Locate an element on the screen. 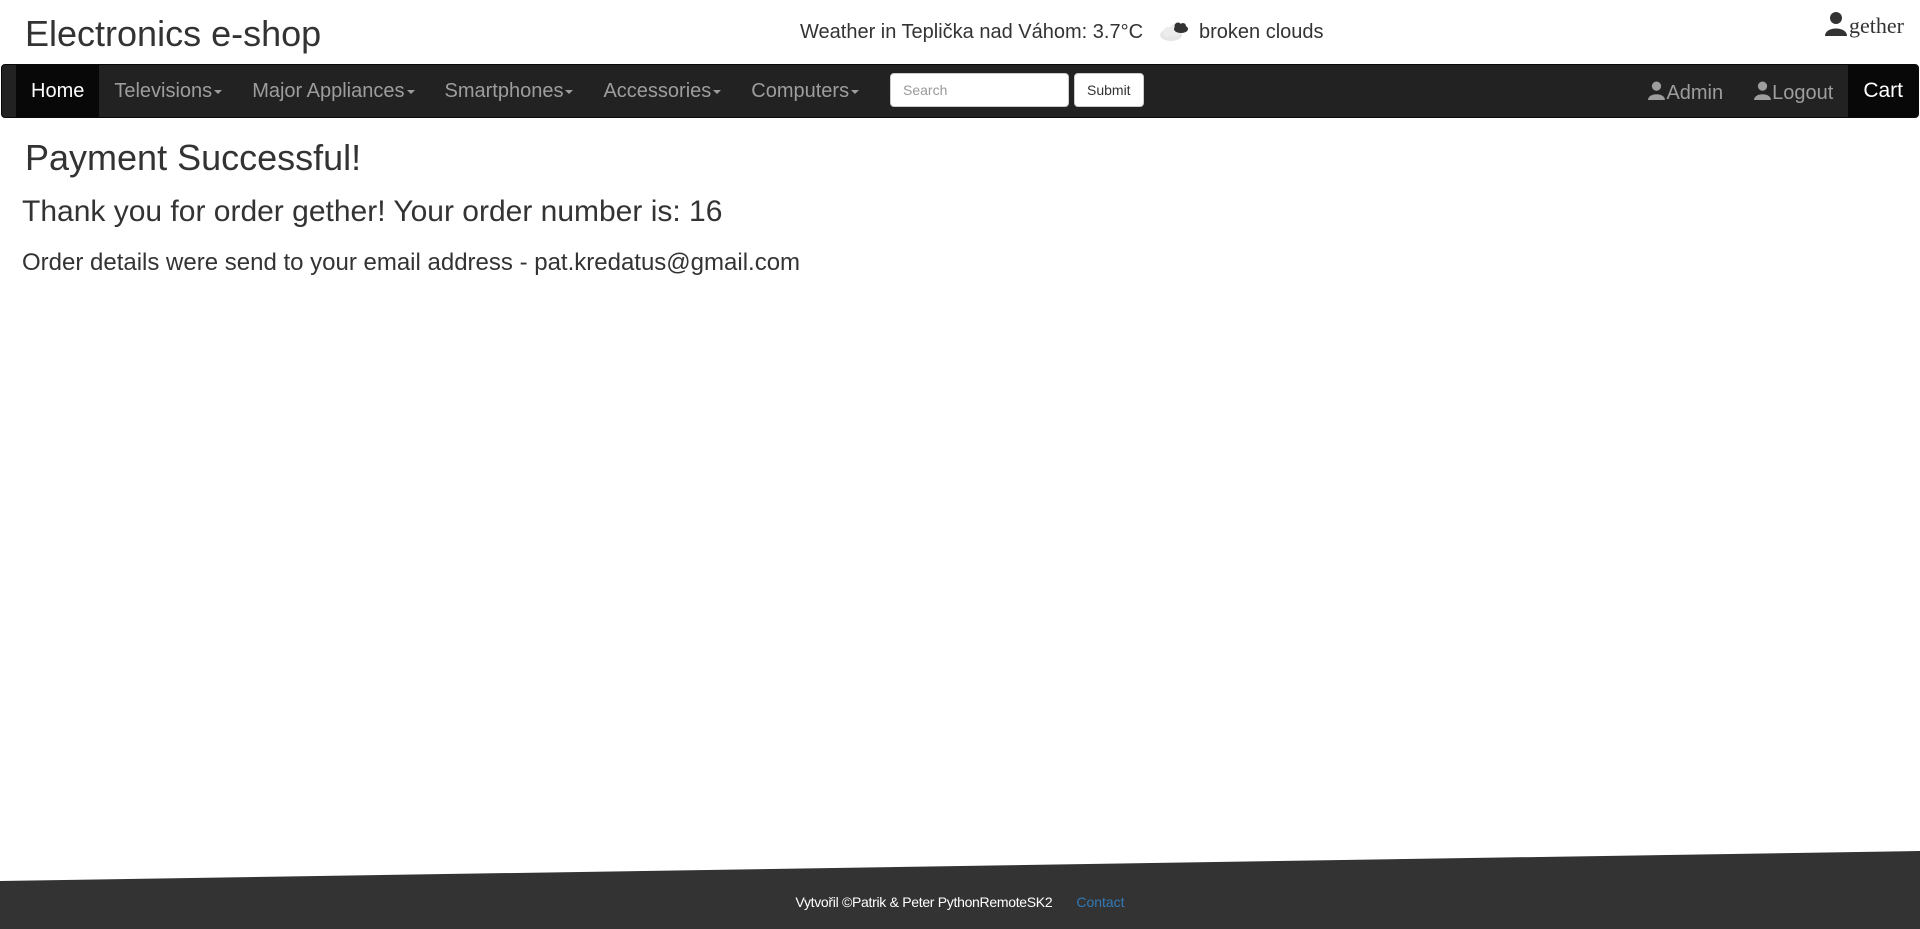  nav-smartphones: Smartphones is located at coordinates (509, 91).